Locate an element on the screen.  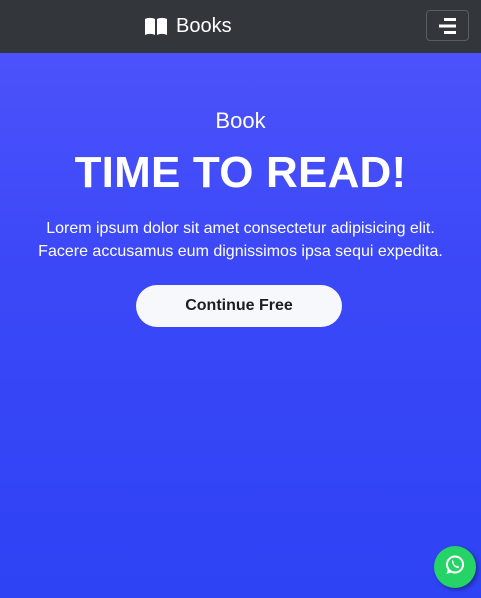
hero-eyebrow: Book is located at coordinates (240, 120).